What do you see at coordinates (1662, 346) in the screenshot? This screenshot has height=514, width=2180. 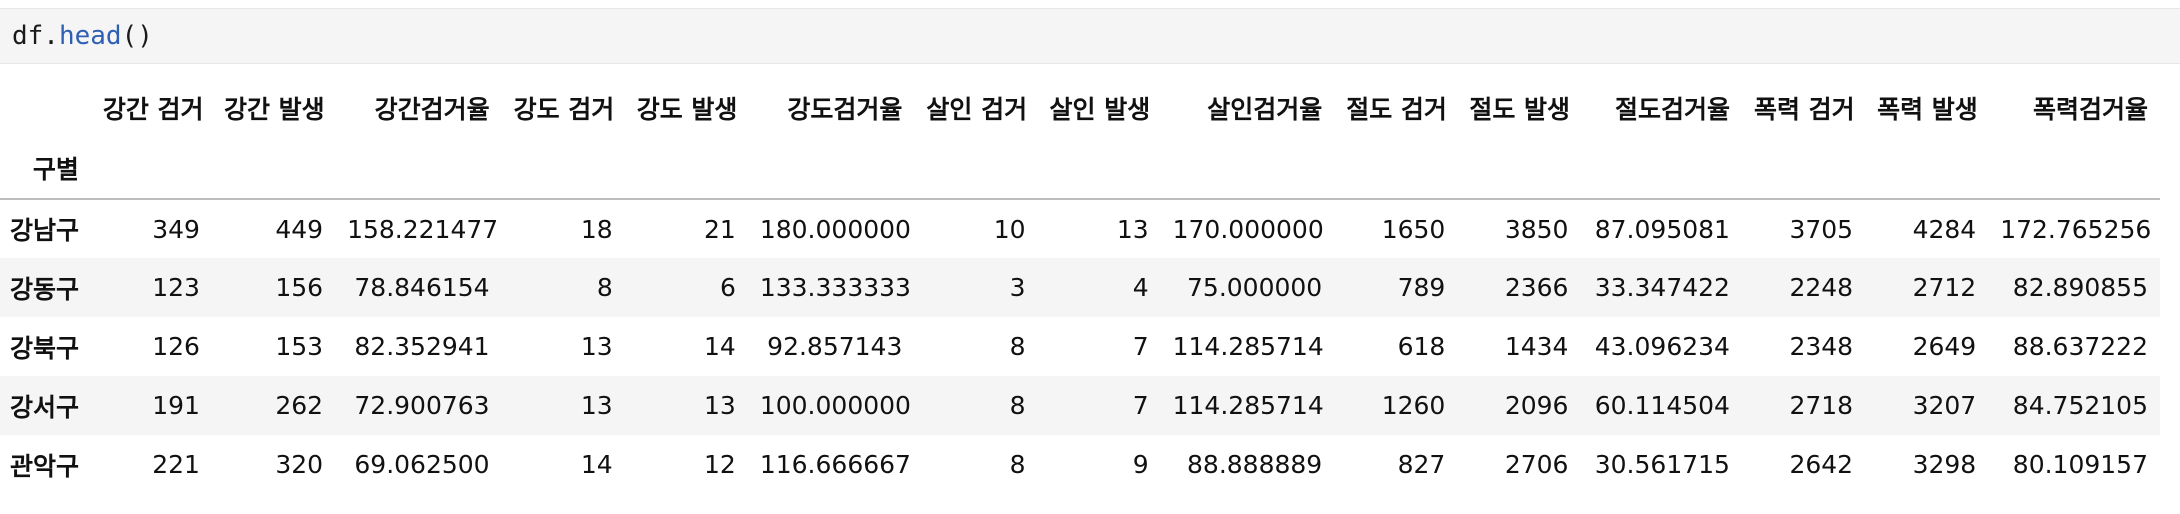 I see `table-cell: 43.096234` at bounding box center [1662, 346].